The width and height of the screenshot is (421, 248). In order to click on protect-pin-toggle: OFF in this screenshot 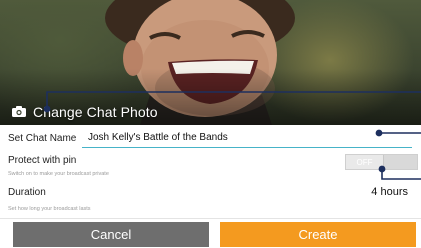, I will do `click(381, 162)`.